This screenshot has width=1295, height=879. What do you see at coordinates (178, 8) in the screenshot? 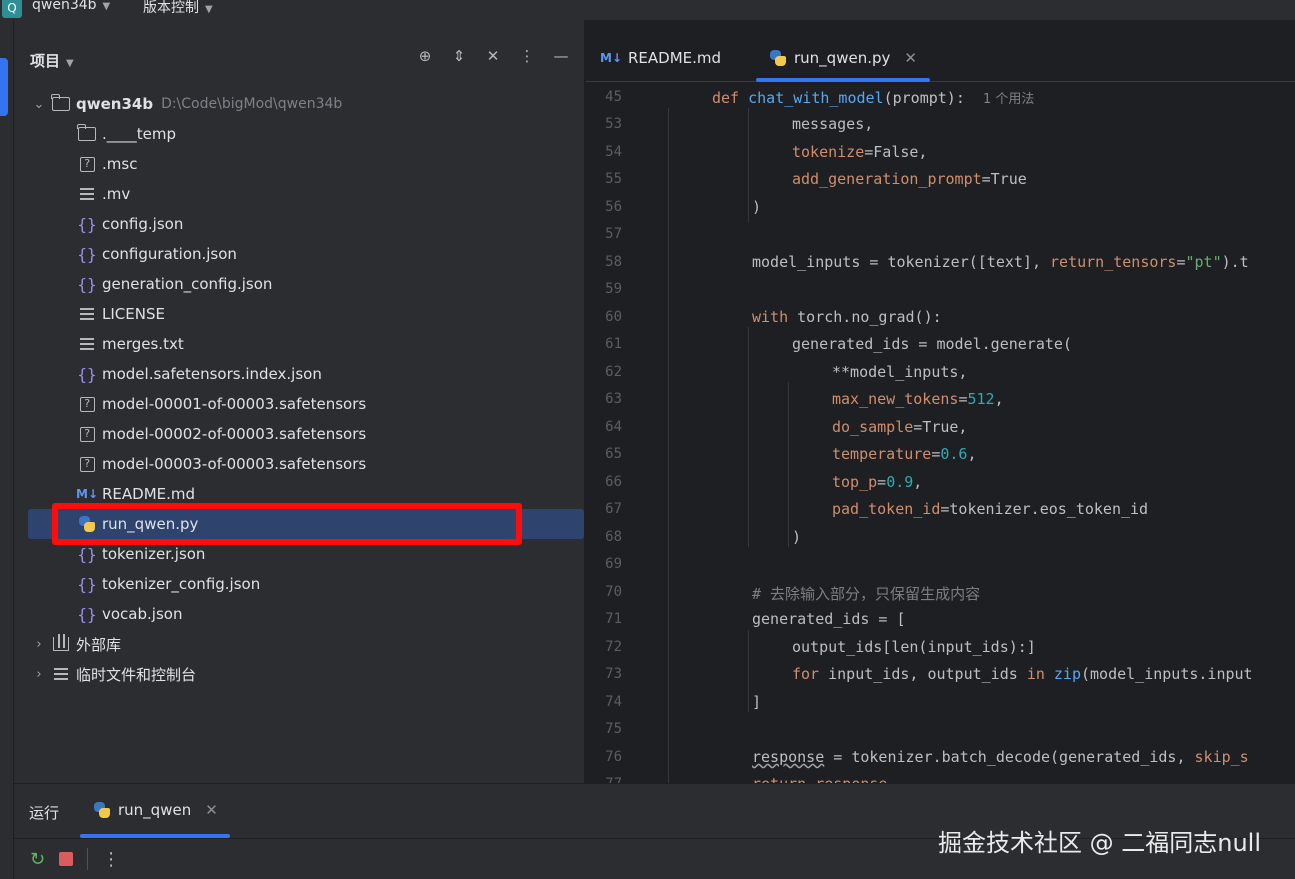
I see `vcs-menu: 版本控制 ▼` at bounding box center [178, 8].